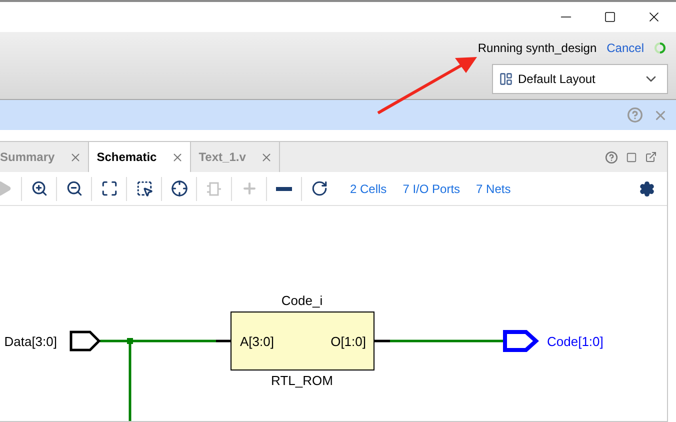  I want to click on refresh-icon, so click(319, 188).